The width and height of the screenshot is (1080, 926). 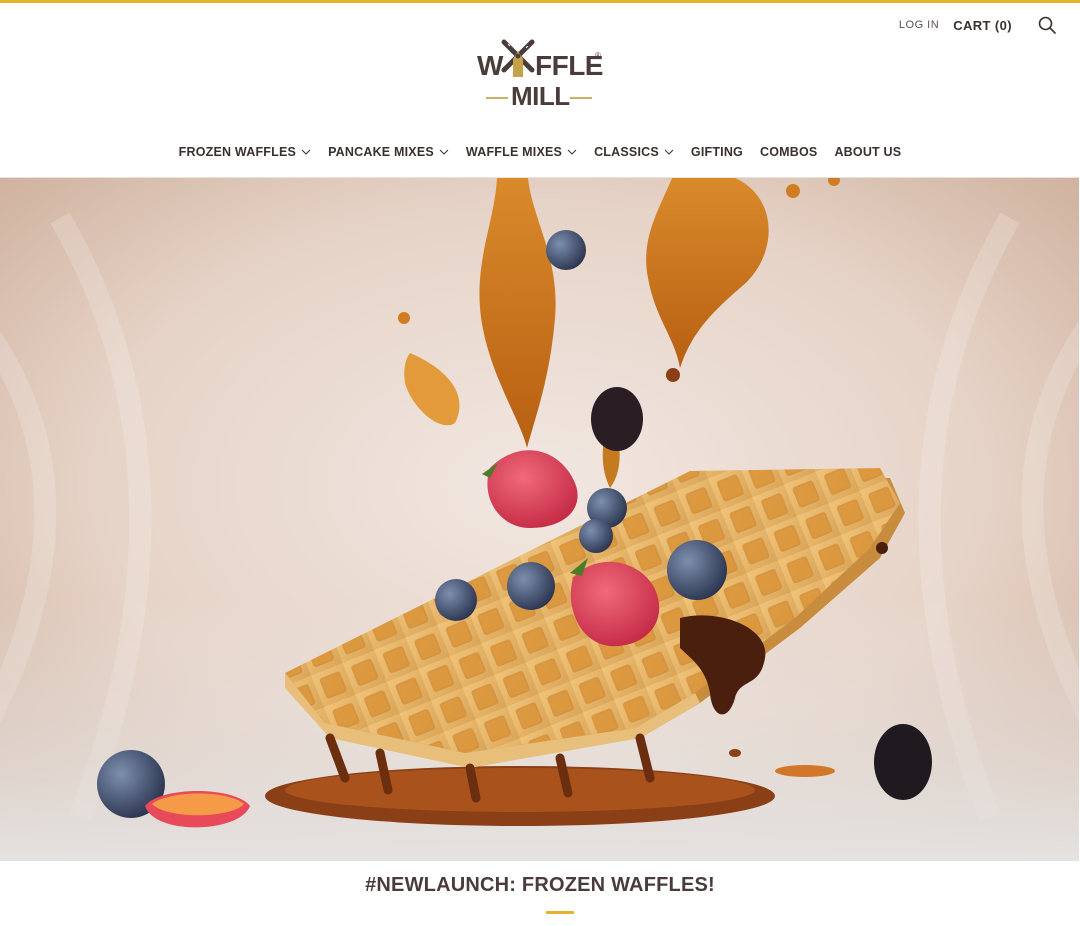 What do you see at coordinates (514, 152) in the screenshot?
I see `nav-label: WAFFLE MIXES` at bounding box center [514, 152].